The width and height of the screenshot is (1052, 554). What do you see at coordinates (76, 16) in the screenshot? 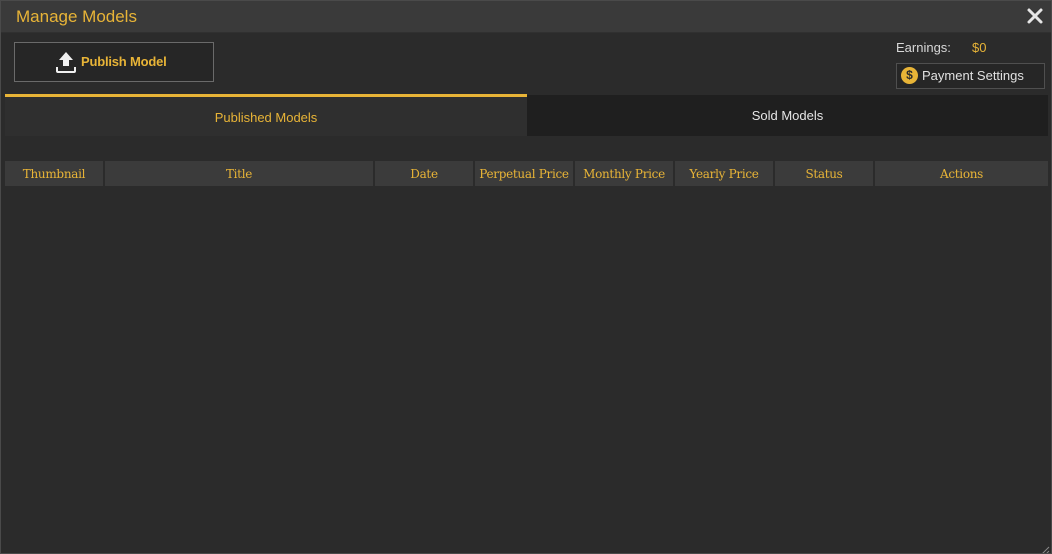
I see `window-title: Manage Models` at bounding box center [76, 16].